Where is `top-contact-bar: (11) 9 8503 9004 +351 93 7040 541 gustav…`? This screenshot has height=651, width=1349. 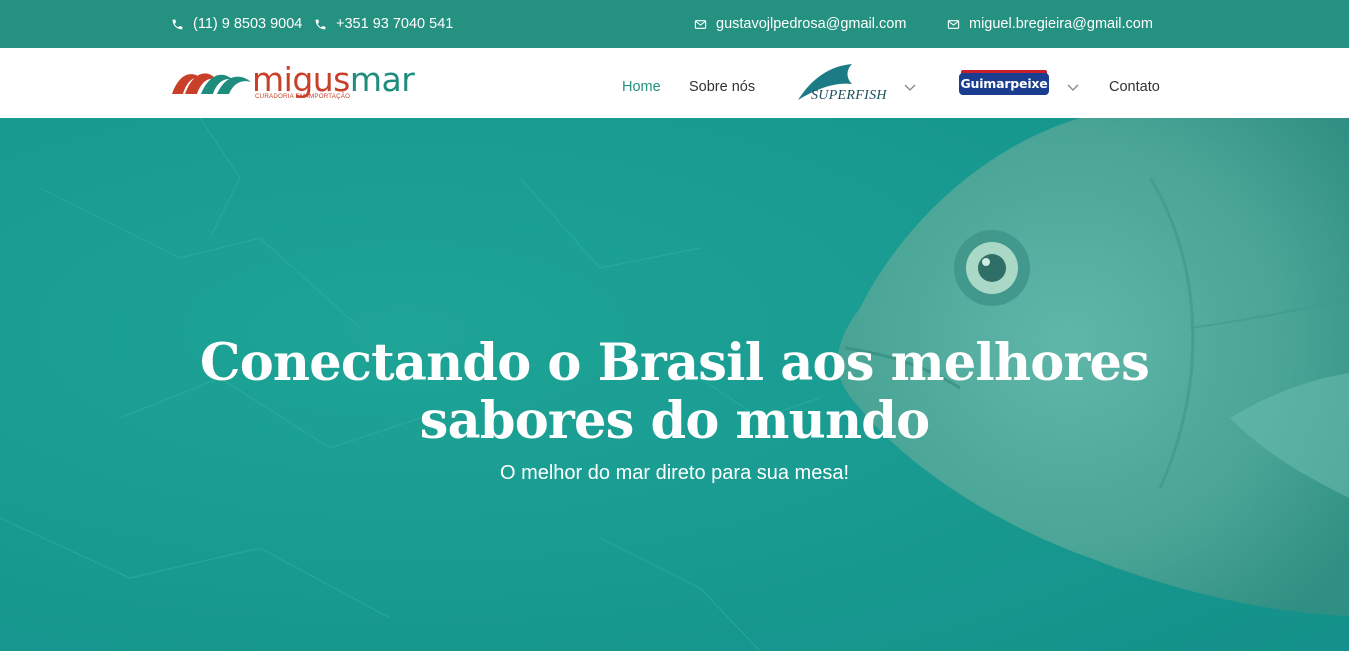
top-contact-bar: (11) 9 8503 9004 +351 93 7040 541 gustav… is located at coordinates (674, 24).